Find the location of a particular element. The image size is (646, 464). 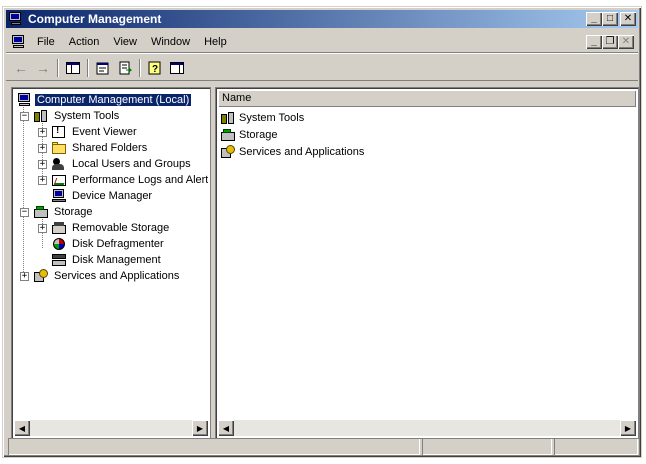

status-pane-main is located at coordinates (214, 446).